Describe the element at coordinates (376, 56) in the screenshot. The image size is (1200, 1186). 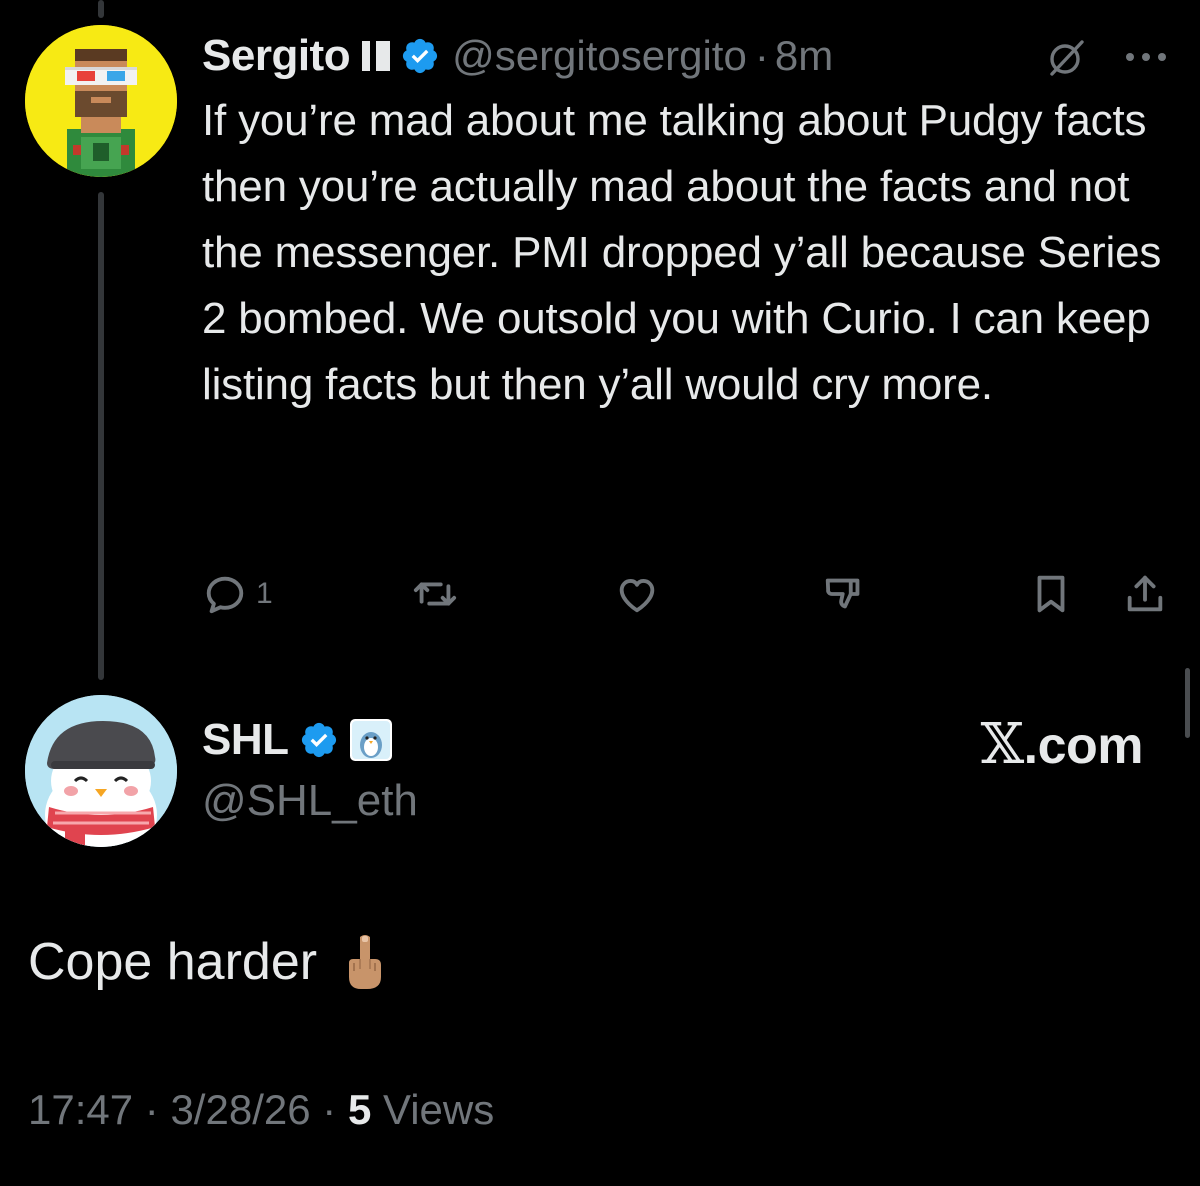
I see `pause-icon` at that location.